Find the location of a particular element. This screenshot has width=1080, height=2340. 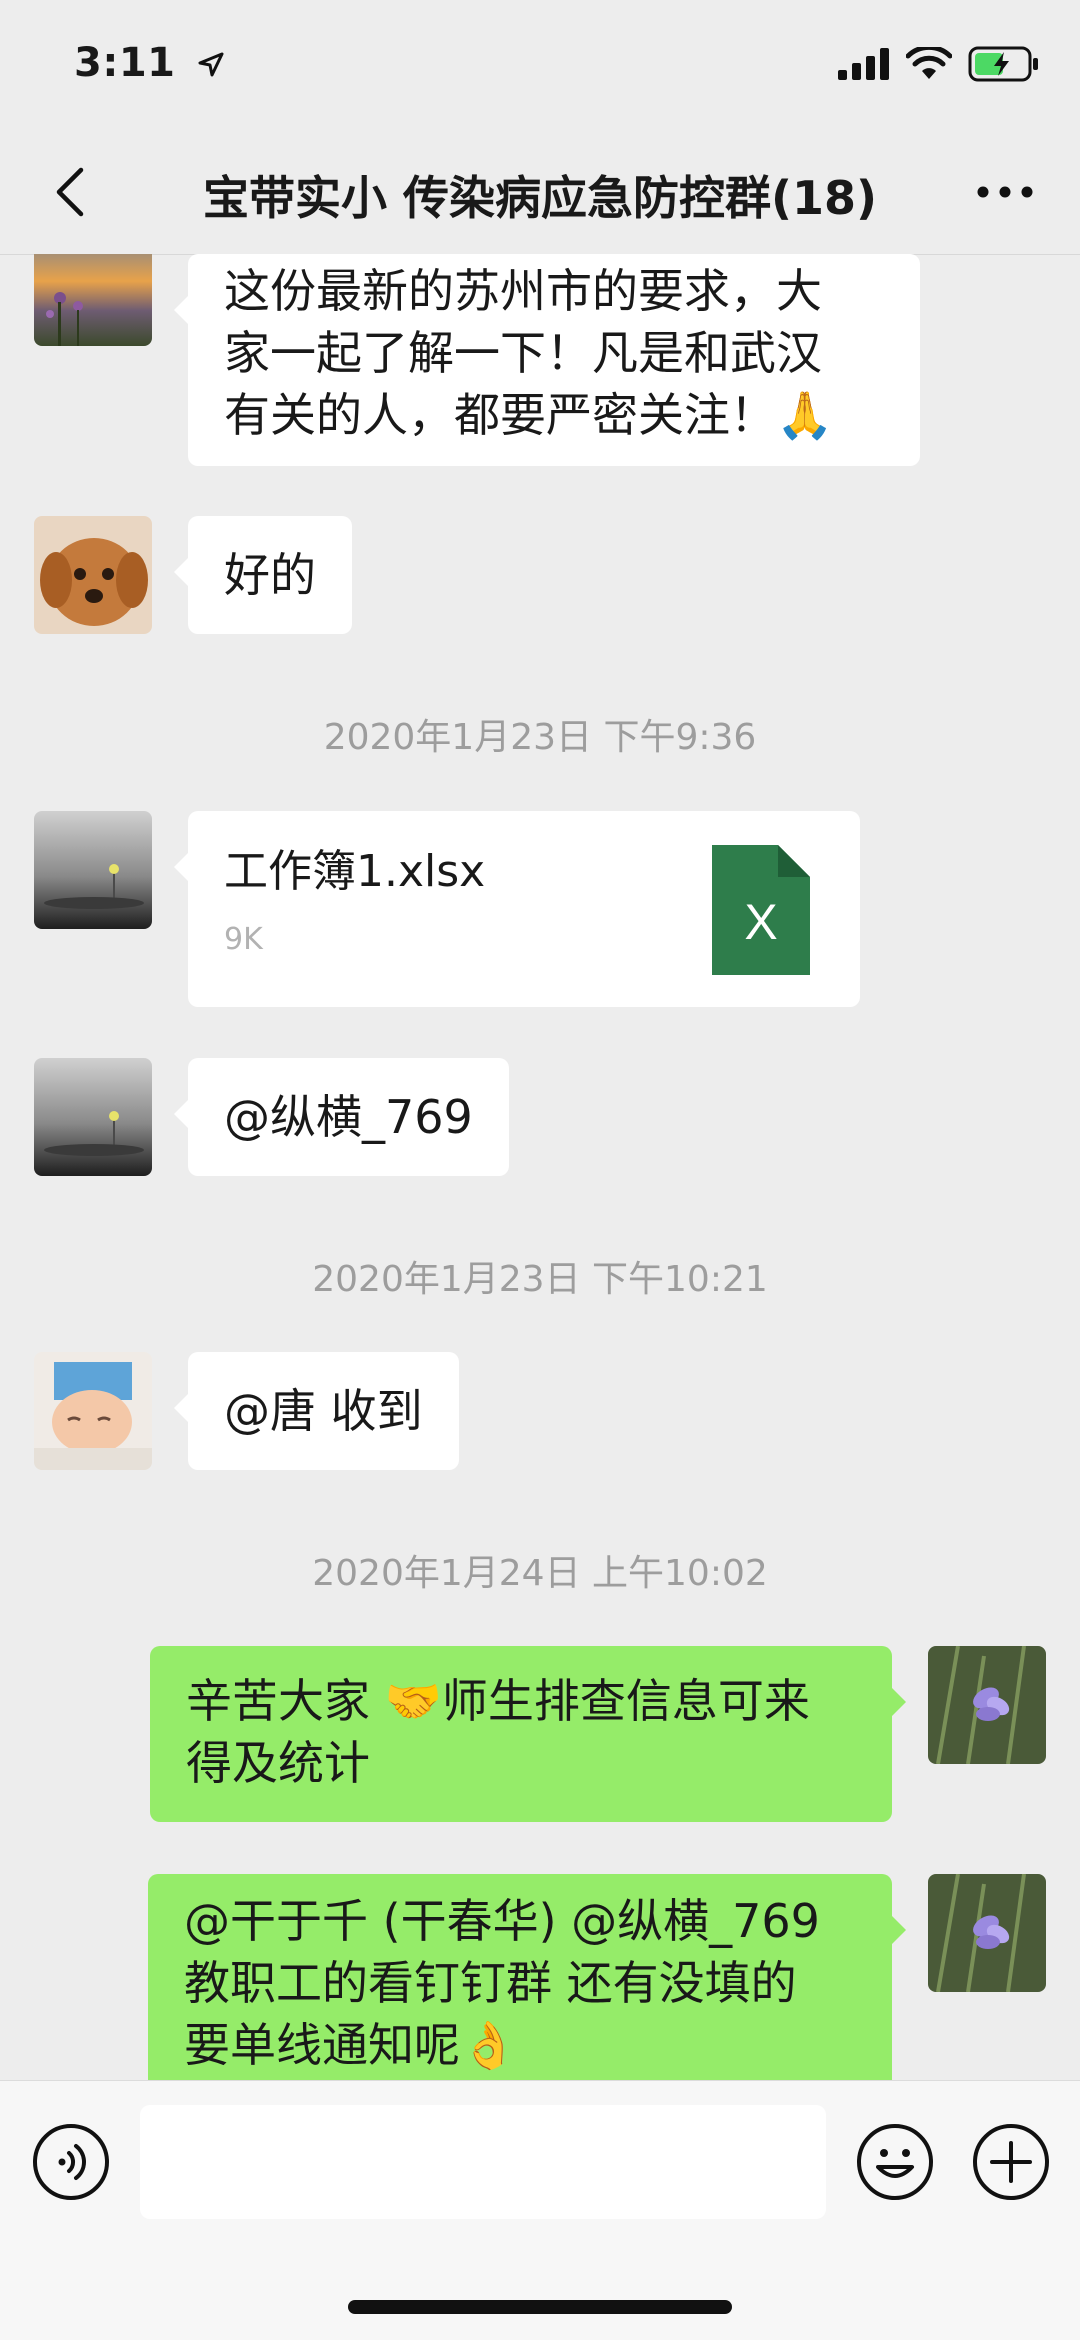

message-line: @干于千 (干春华) @纵横_769 is located at coordinates (502, 1921).